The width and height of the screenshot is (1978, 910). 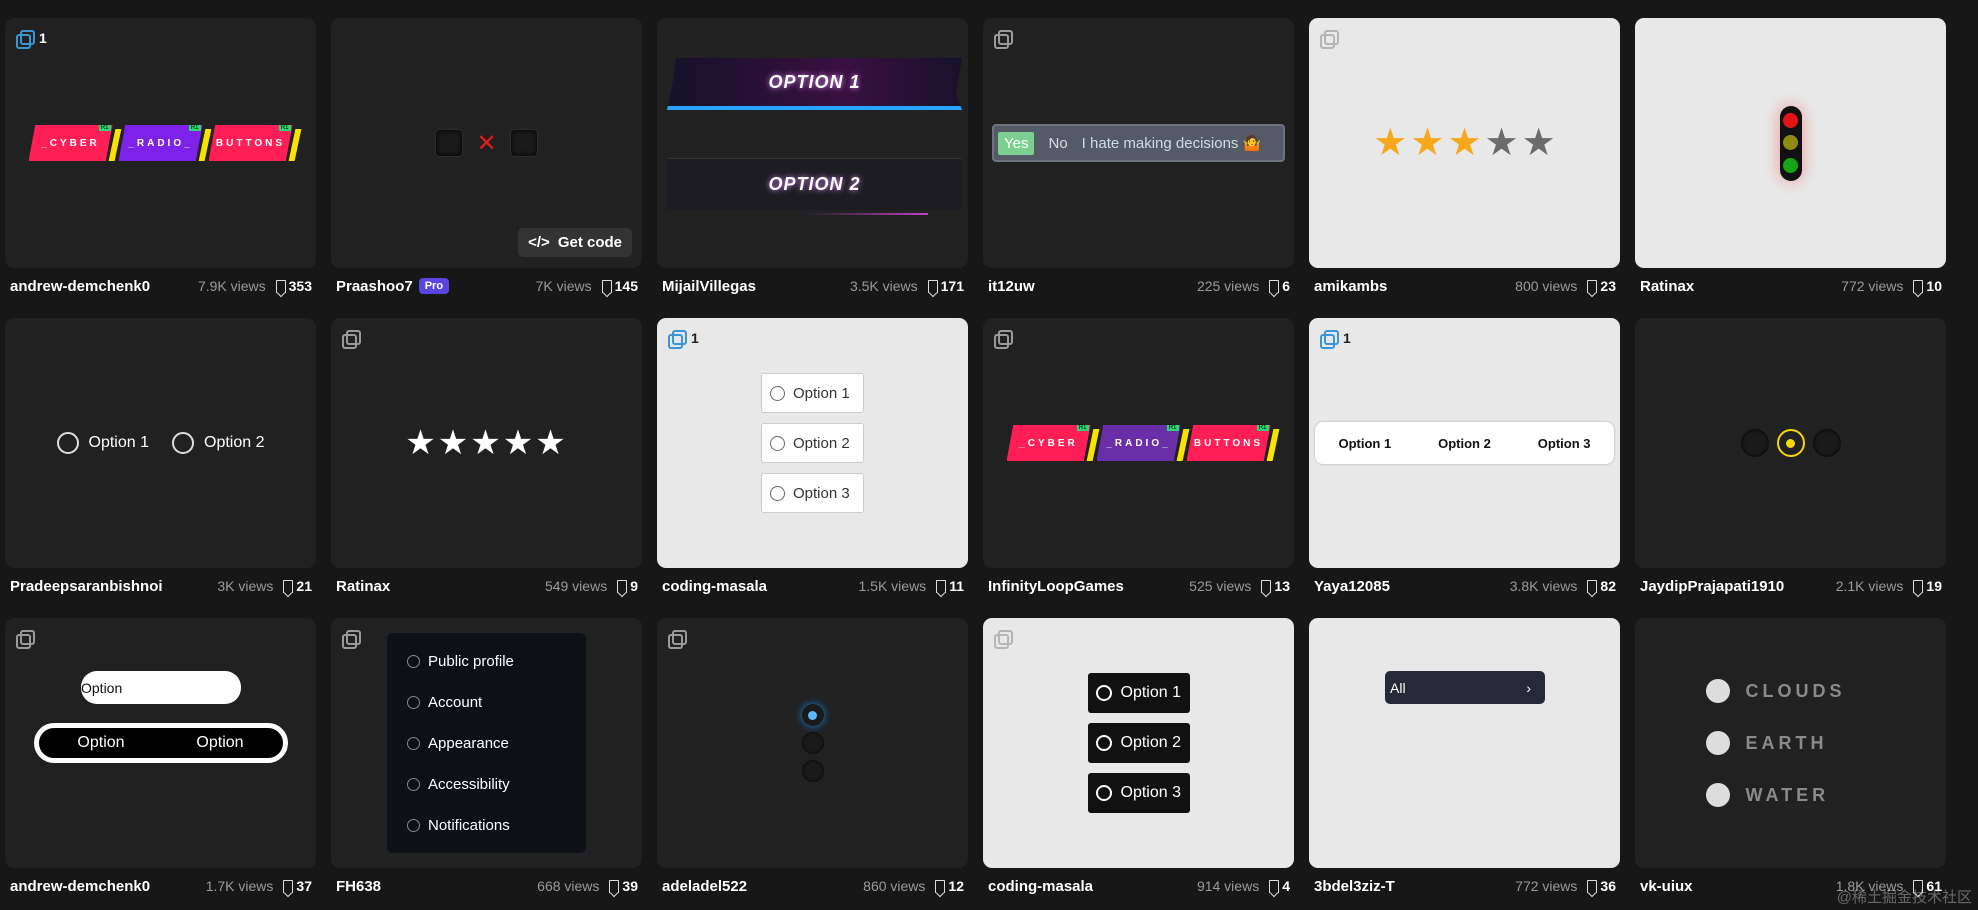 I want to click on menu-item-appearance: Appearance, so click(x=486, y=743).